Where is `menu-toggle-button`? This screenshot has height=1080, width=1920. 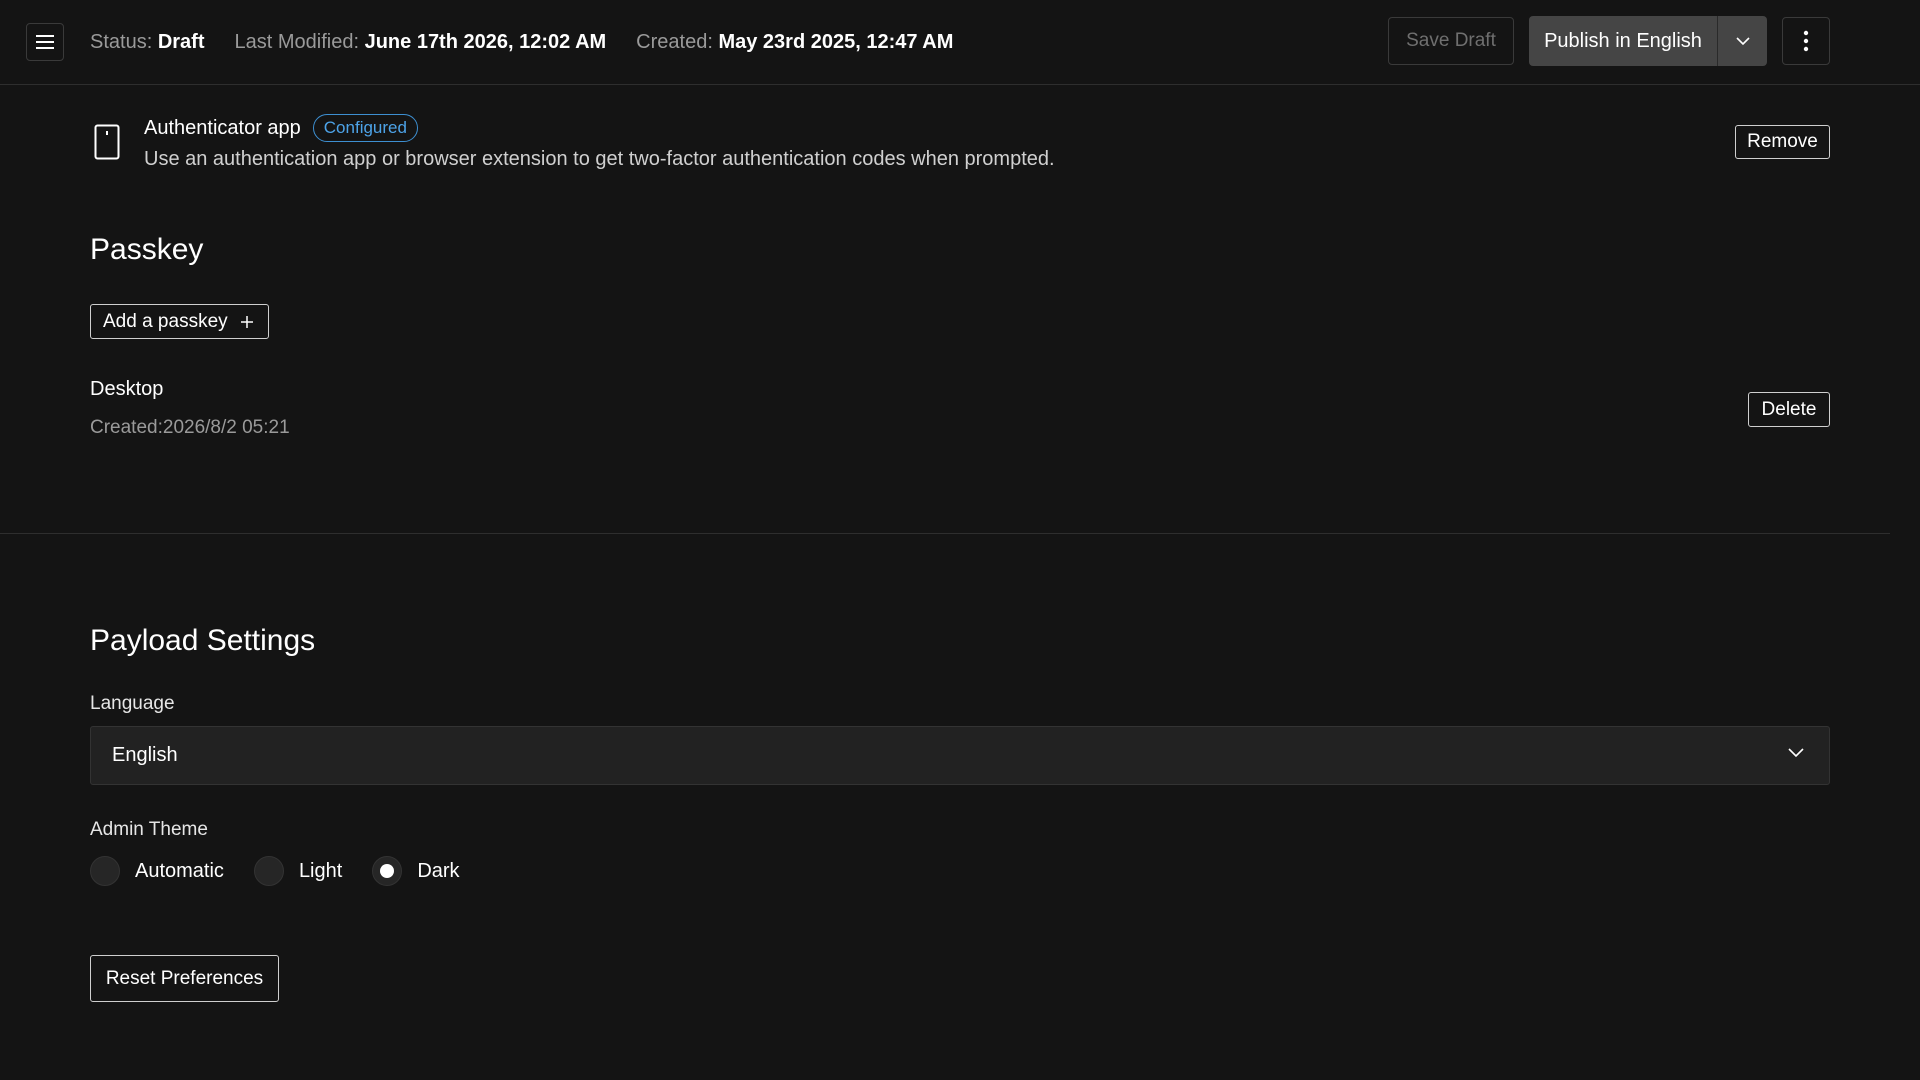
menu-toggle-button is located at coordinates (45, 42).